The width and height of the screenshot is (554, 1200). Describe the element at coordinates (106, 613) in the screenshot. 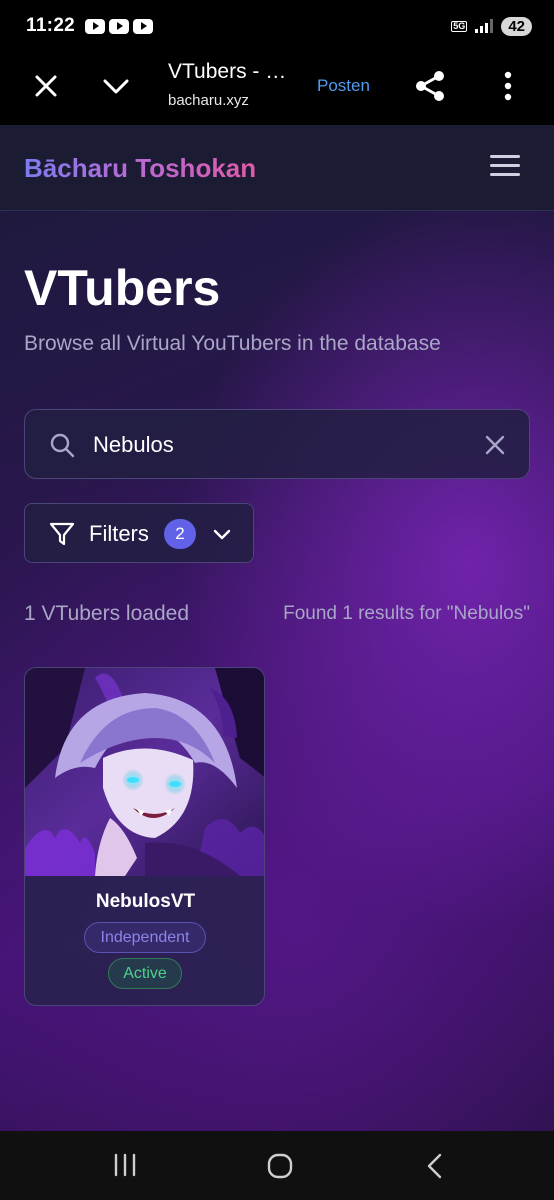

I see `loaded-count: 1 VTubers loaded` at that location.